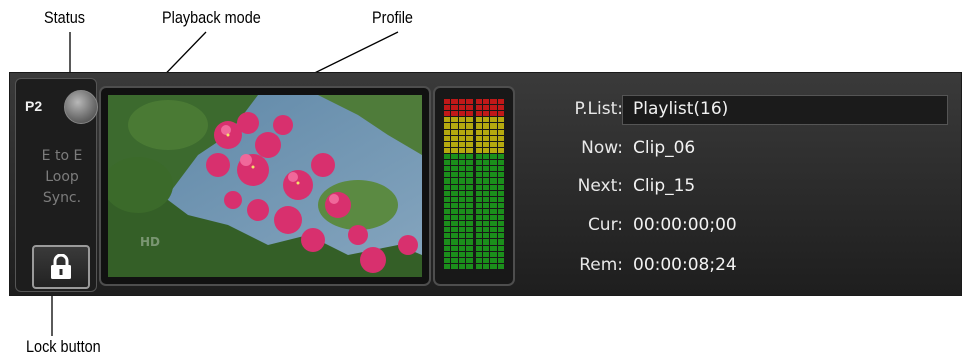 The height and width of the screenshot is (362, 969). I want to click on cur-value: 00:00:00;00, so click(685, 225).